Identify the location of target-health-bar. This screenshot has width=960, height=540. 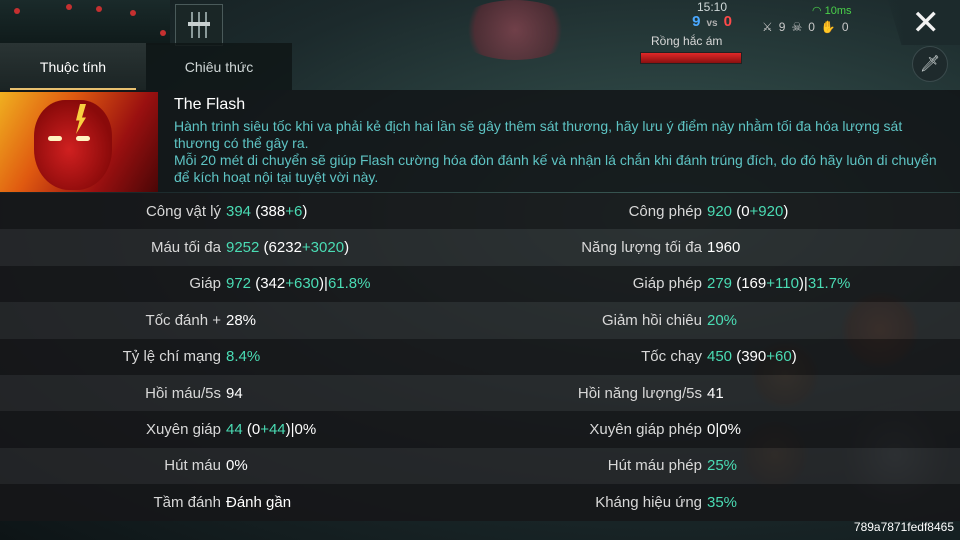
(691, 58).